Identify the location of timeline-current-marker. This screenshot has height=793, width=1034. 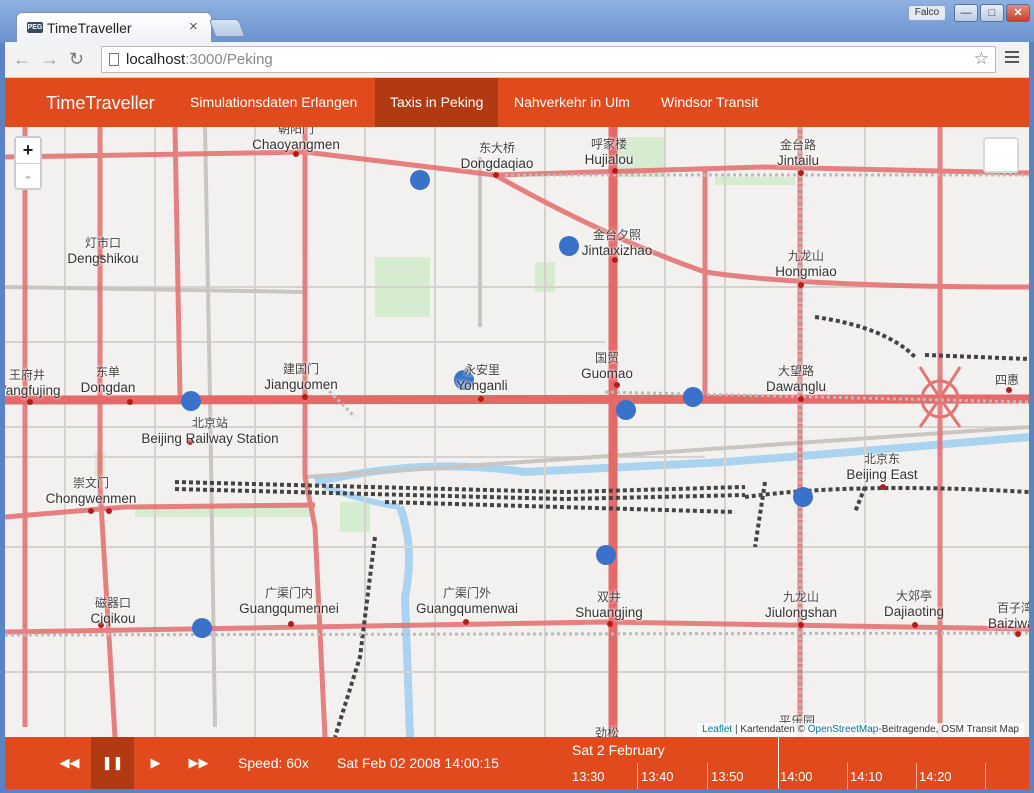
(778, 763).